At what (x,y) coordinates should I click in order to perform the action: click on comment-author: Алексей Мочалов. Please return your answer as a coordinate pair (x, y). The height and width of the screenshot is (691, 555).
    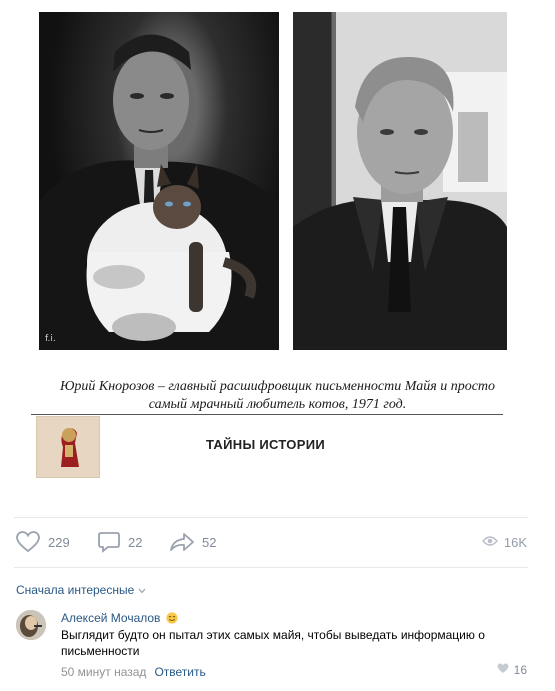
    Looking at the image, I should click on (120, 618).